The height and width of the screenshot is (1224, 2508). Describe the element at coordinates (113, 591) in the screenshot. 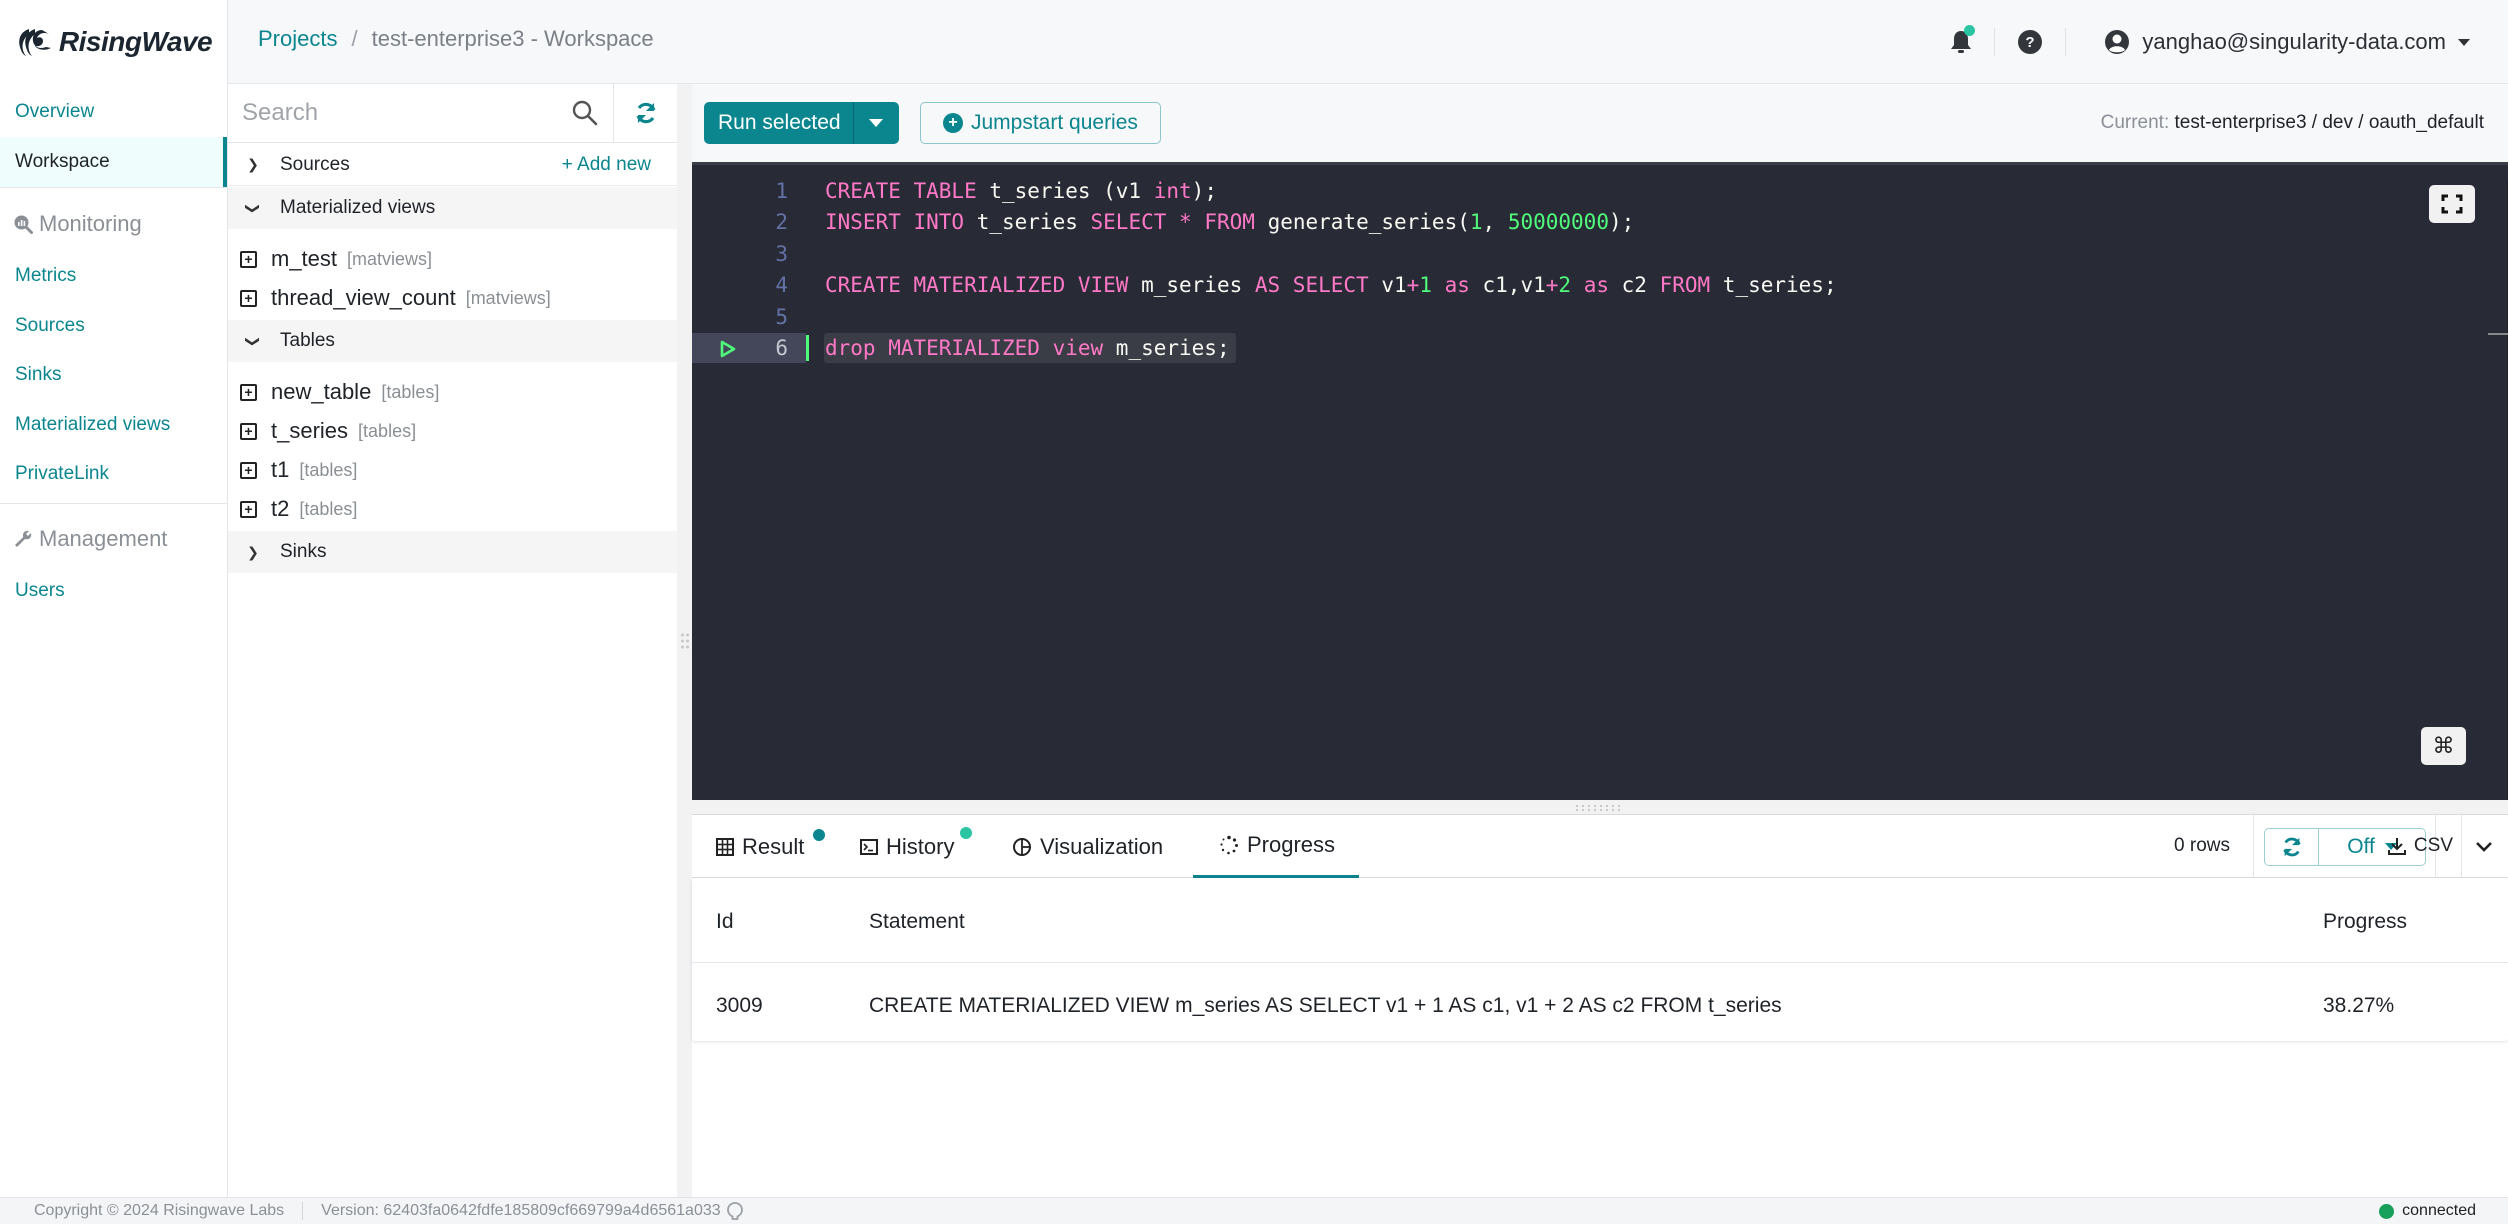

I see `sidebar-item-users: Users` at that location.